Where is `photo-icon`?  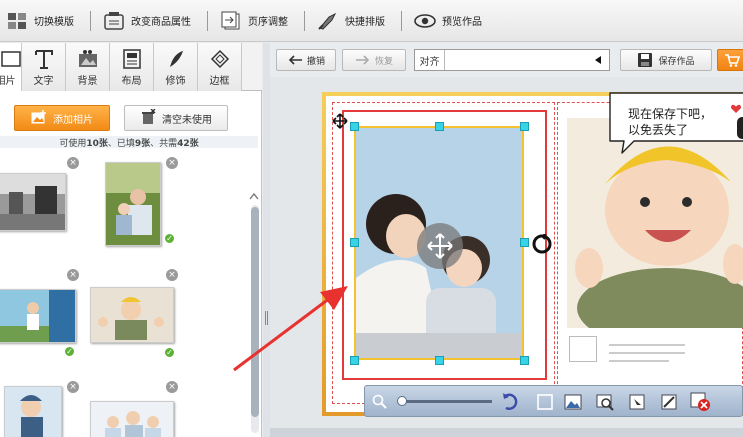 photo-icon is located at coordinates (11, 59).